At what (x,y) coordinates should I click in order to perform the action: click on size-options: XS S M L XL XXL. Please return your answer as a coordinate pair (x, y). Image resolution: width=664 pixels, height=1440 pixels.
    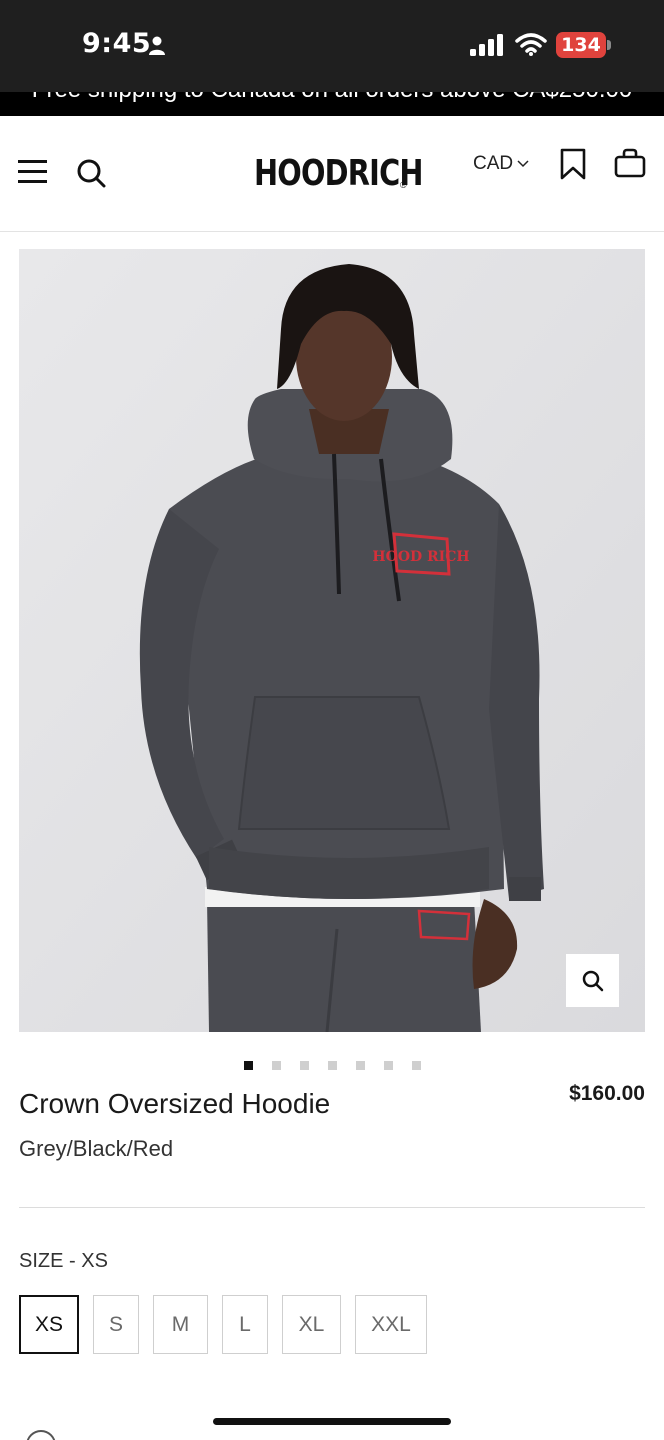
    Looking at the image, I should click on (223, 1324).